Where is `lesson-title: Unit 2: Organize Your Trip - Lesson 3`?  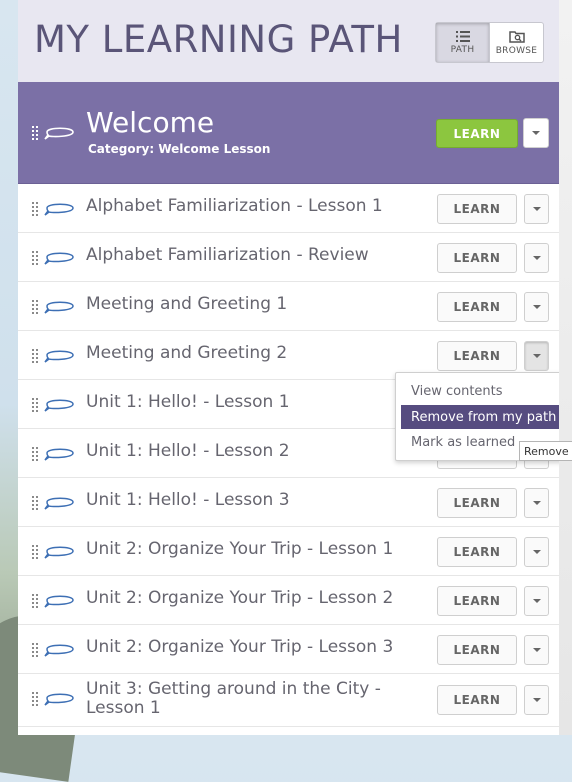 lesson-title: Unit 2: Organize Your Trip - Lesson 3 is located at coordinates (240, 647).